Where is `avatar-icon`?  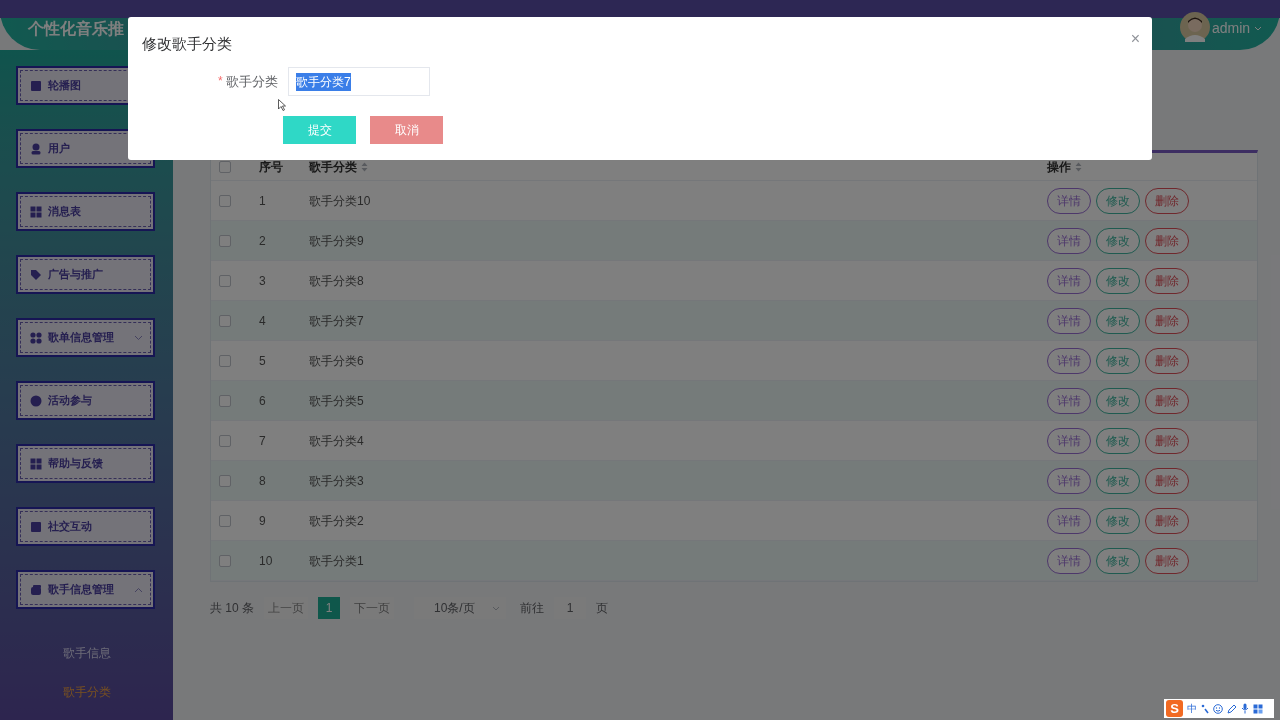
avatar-icon is located at coordinates (1195, 27).